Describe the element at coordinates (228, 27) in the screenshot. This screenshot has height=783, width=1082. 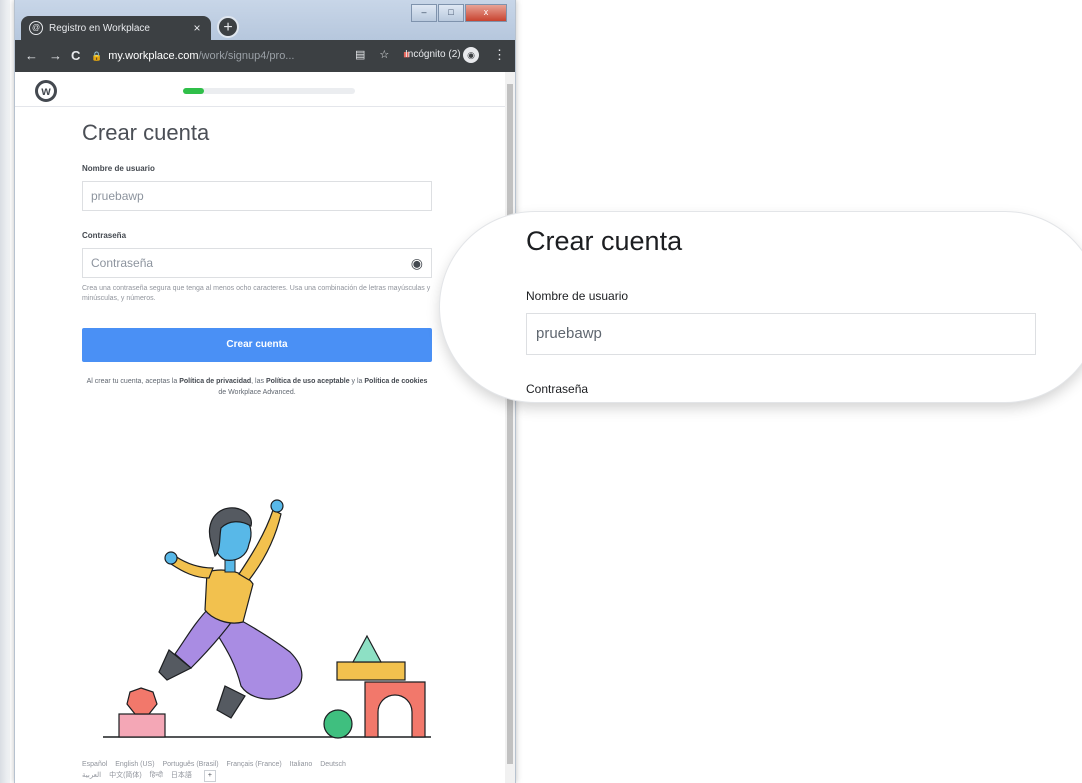
I see `new-tab-button: +` at that location.